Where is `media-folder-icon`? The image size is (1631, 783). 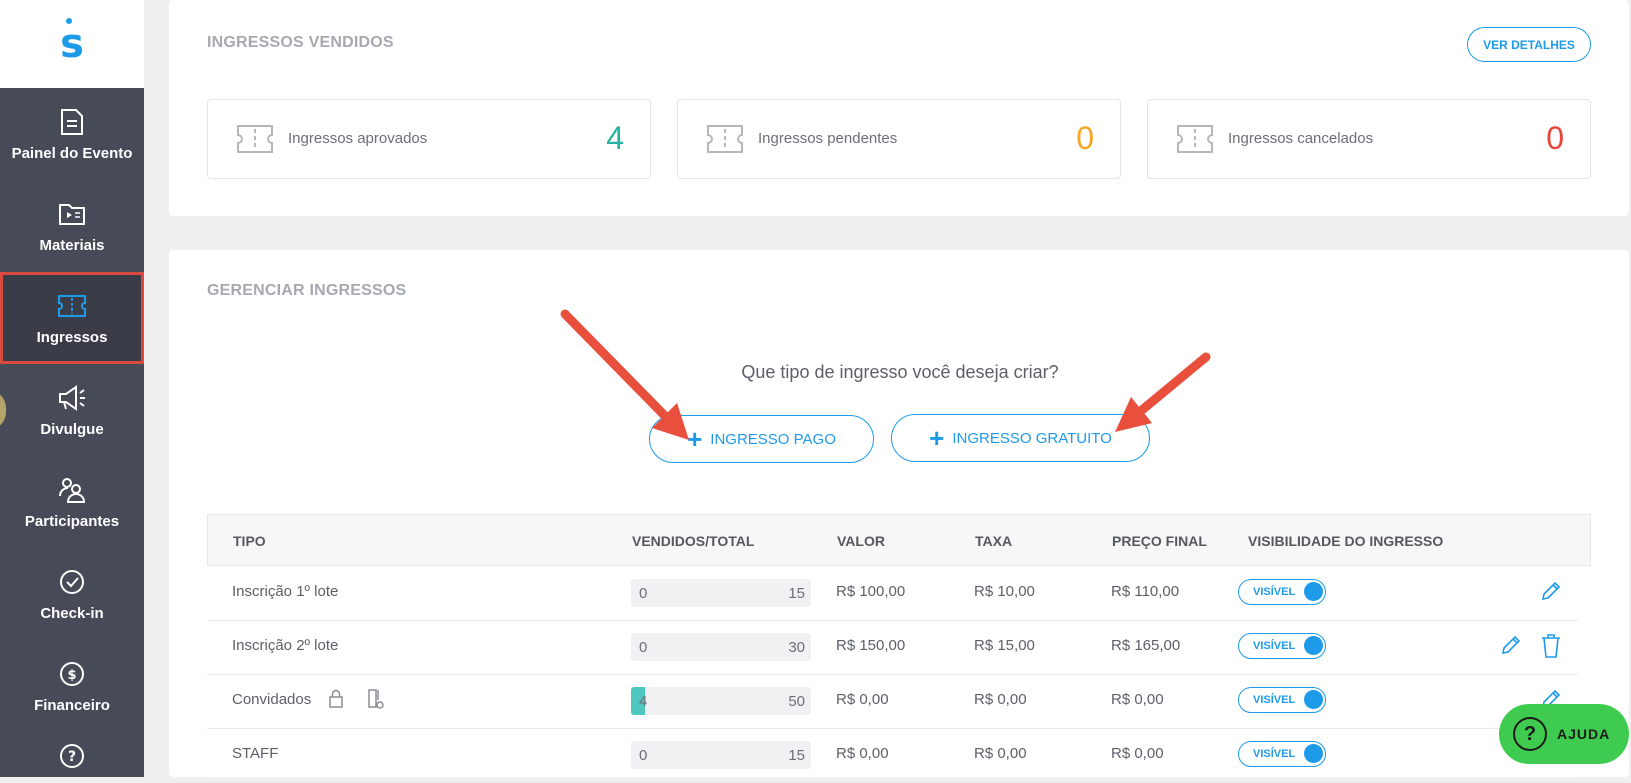 media-folder-icon is located at coordinates (72, 214).